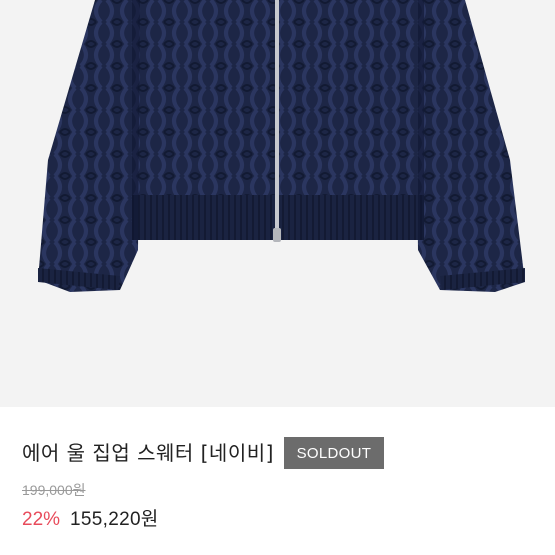 The image size is (555, 555). Describe the element at coordinates (470, 146) in the screenshot. I see `right-sleeve` at that location.